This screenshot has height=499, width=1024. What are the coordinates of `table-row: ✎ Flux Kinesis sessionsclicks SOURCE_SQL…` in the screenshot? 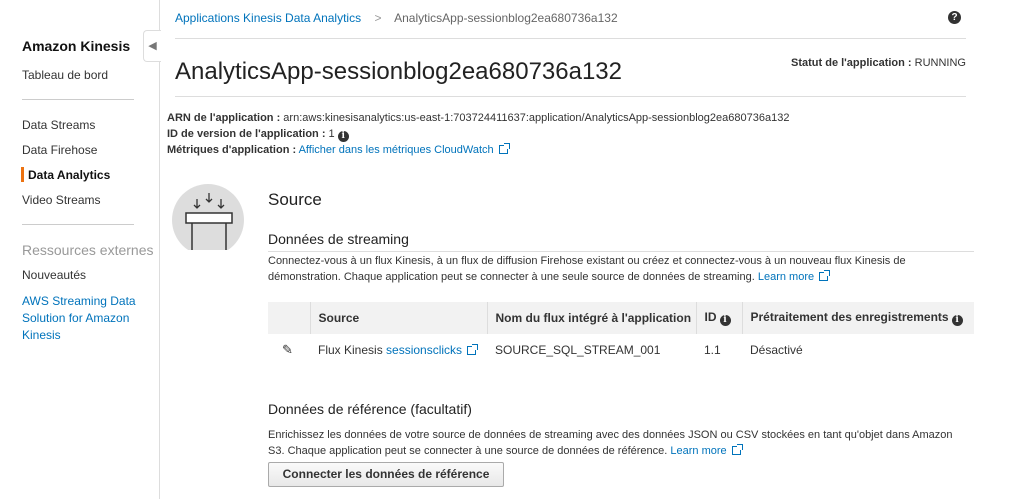 It's located at (621, 350).